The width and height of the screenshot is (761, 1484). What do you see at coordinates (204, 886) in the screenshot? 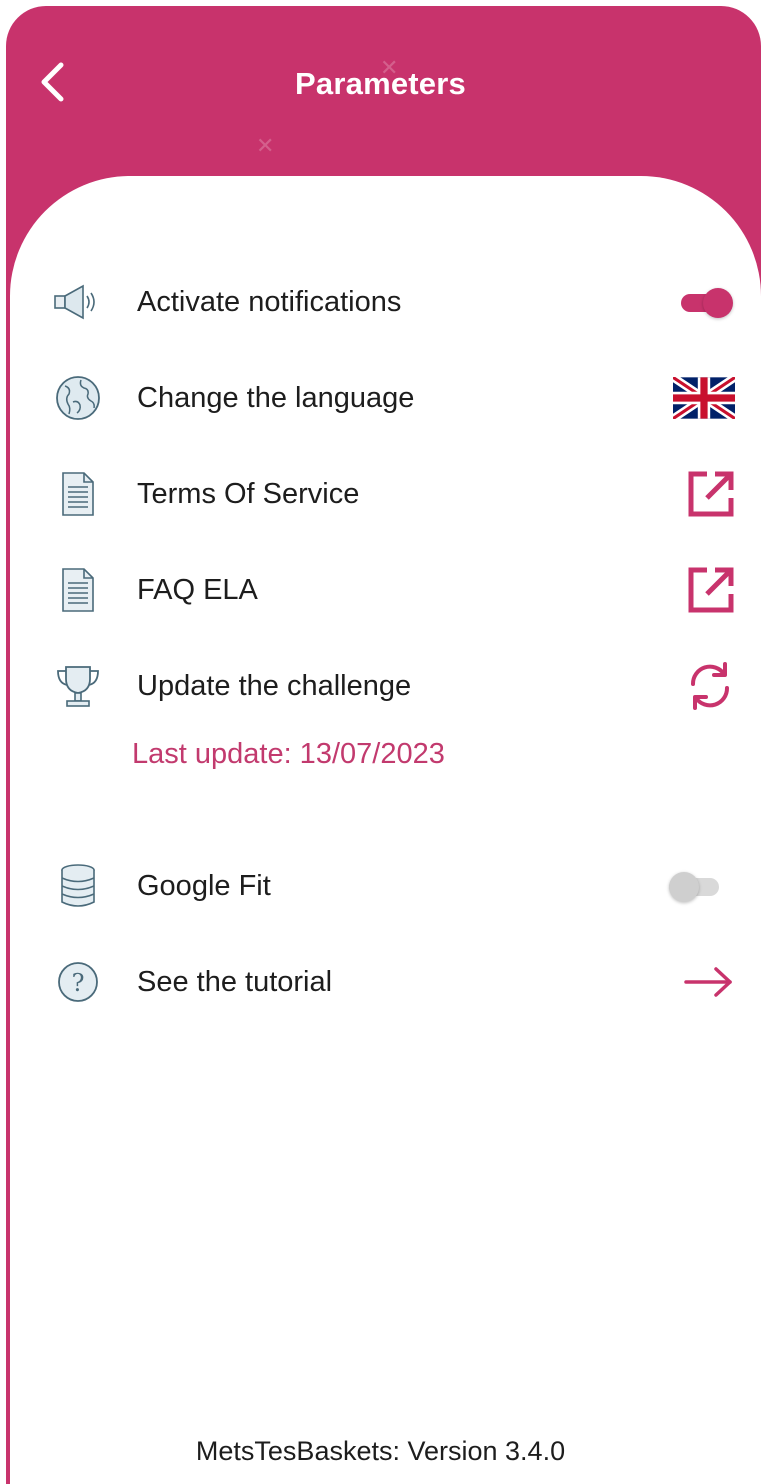
I see `settings-row-label: Google Fit` at bounding box center [204, 886].